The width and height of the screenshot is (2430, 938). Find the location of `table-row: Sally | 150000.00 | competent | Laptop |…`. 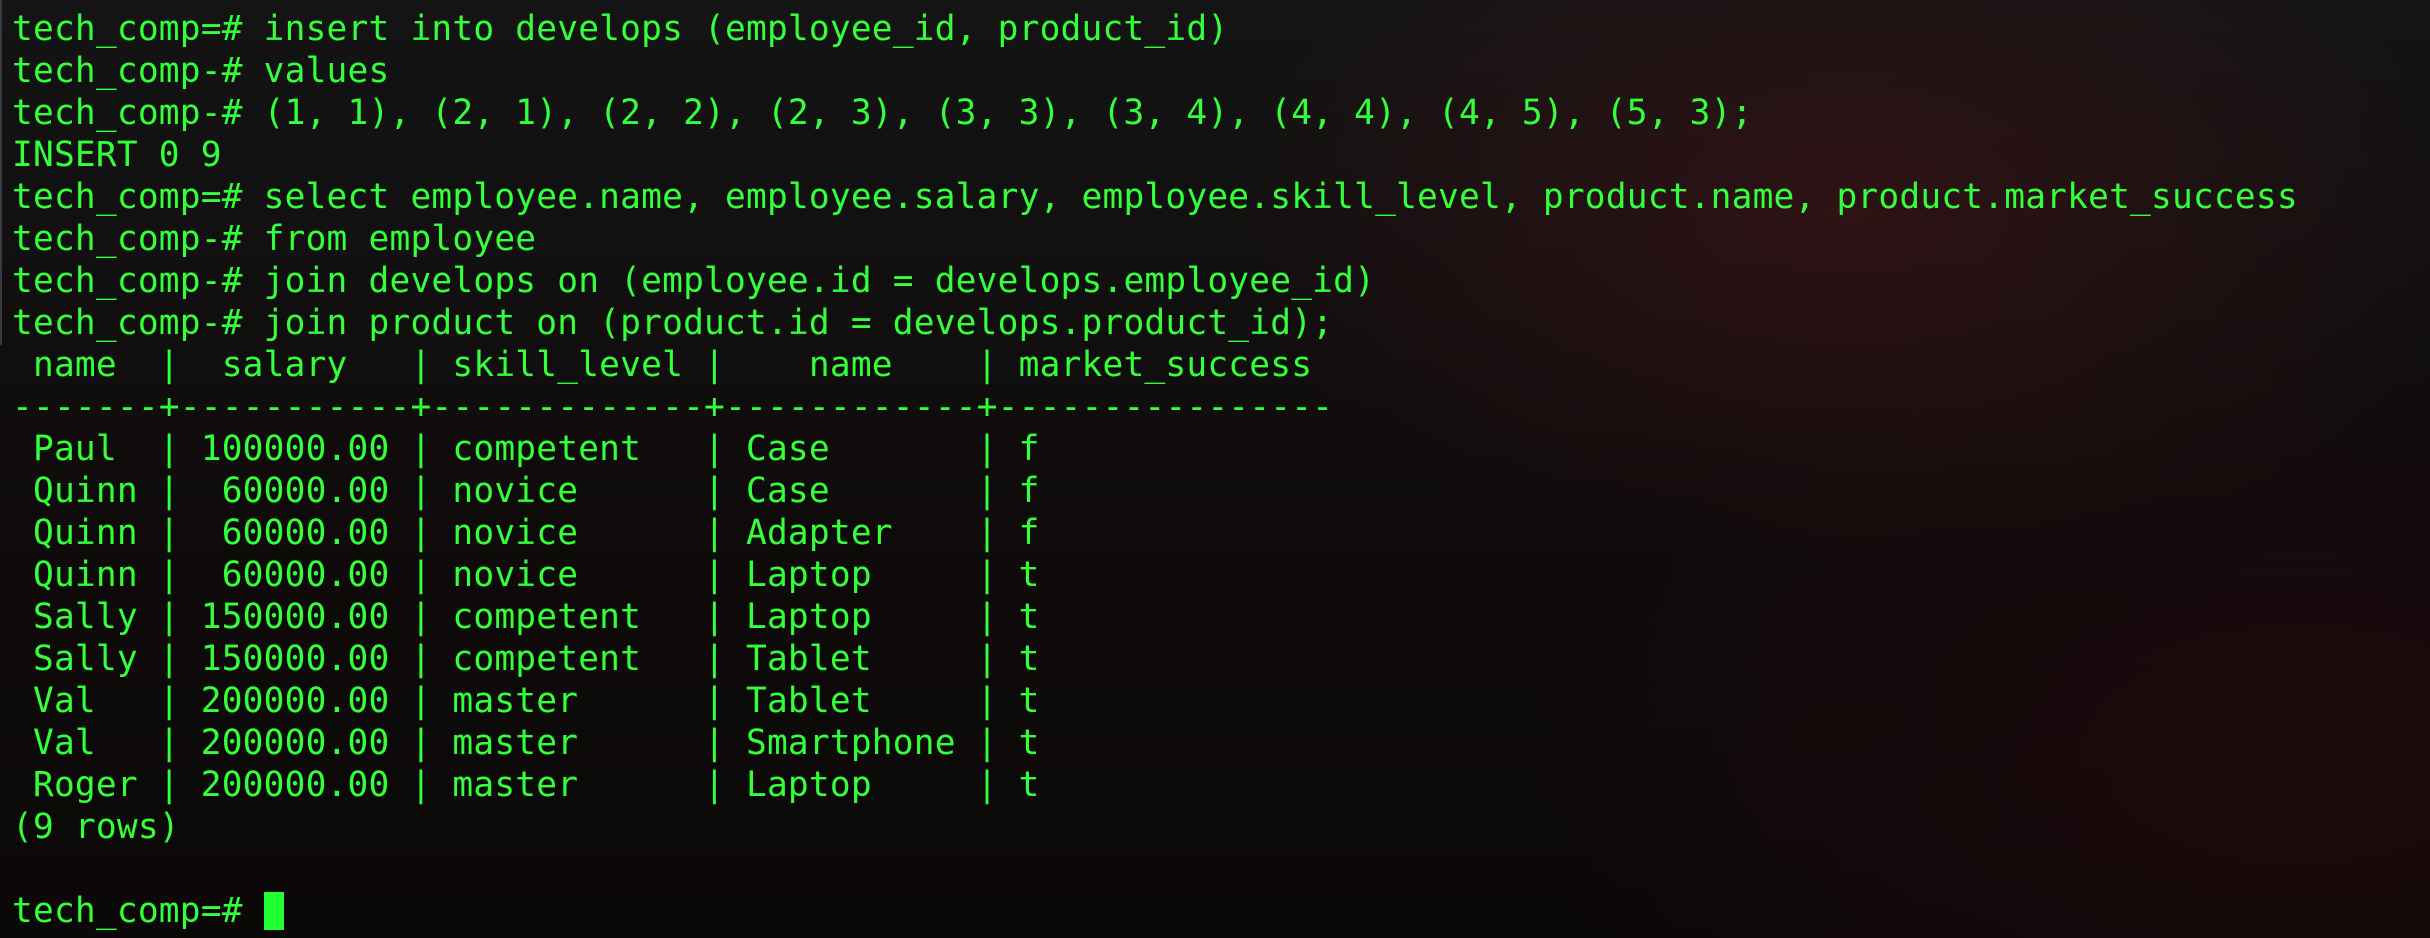

table-row: Sally | 150000.00 | competent | Laptop |… is located at coordinates (526, 617).